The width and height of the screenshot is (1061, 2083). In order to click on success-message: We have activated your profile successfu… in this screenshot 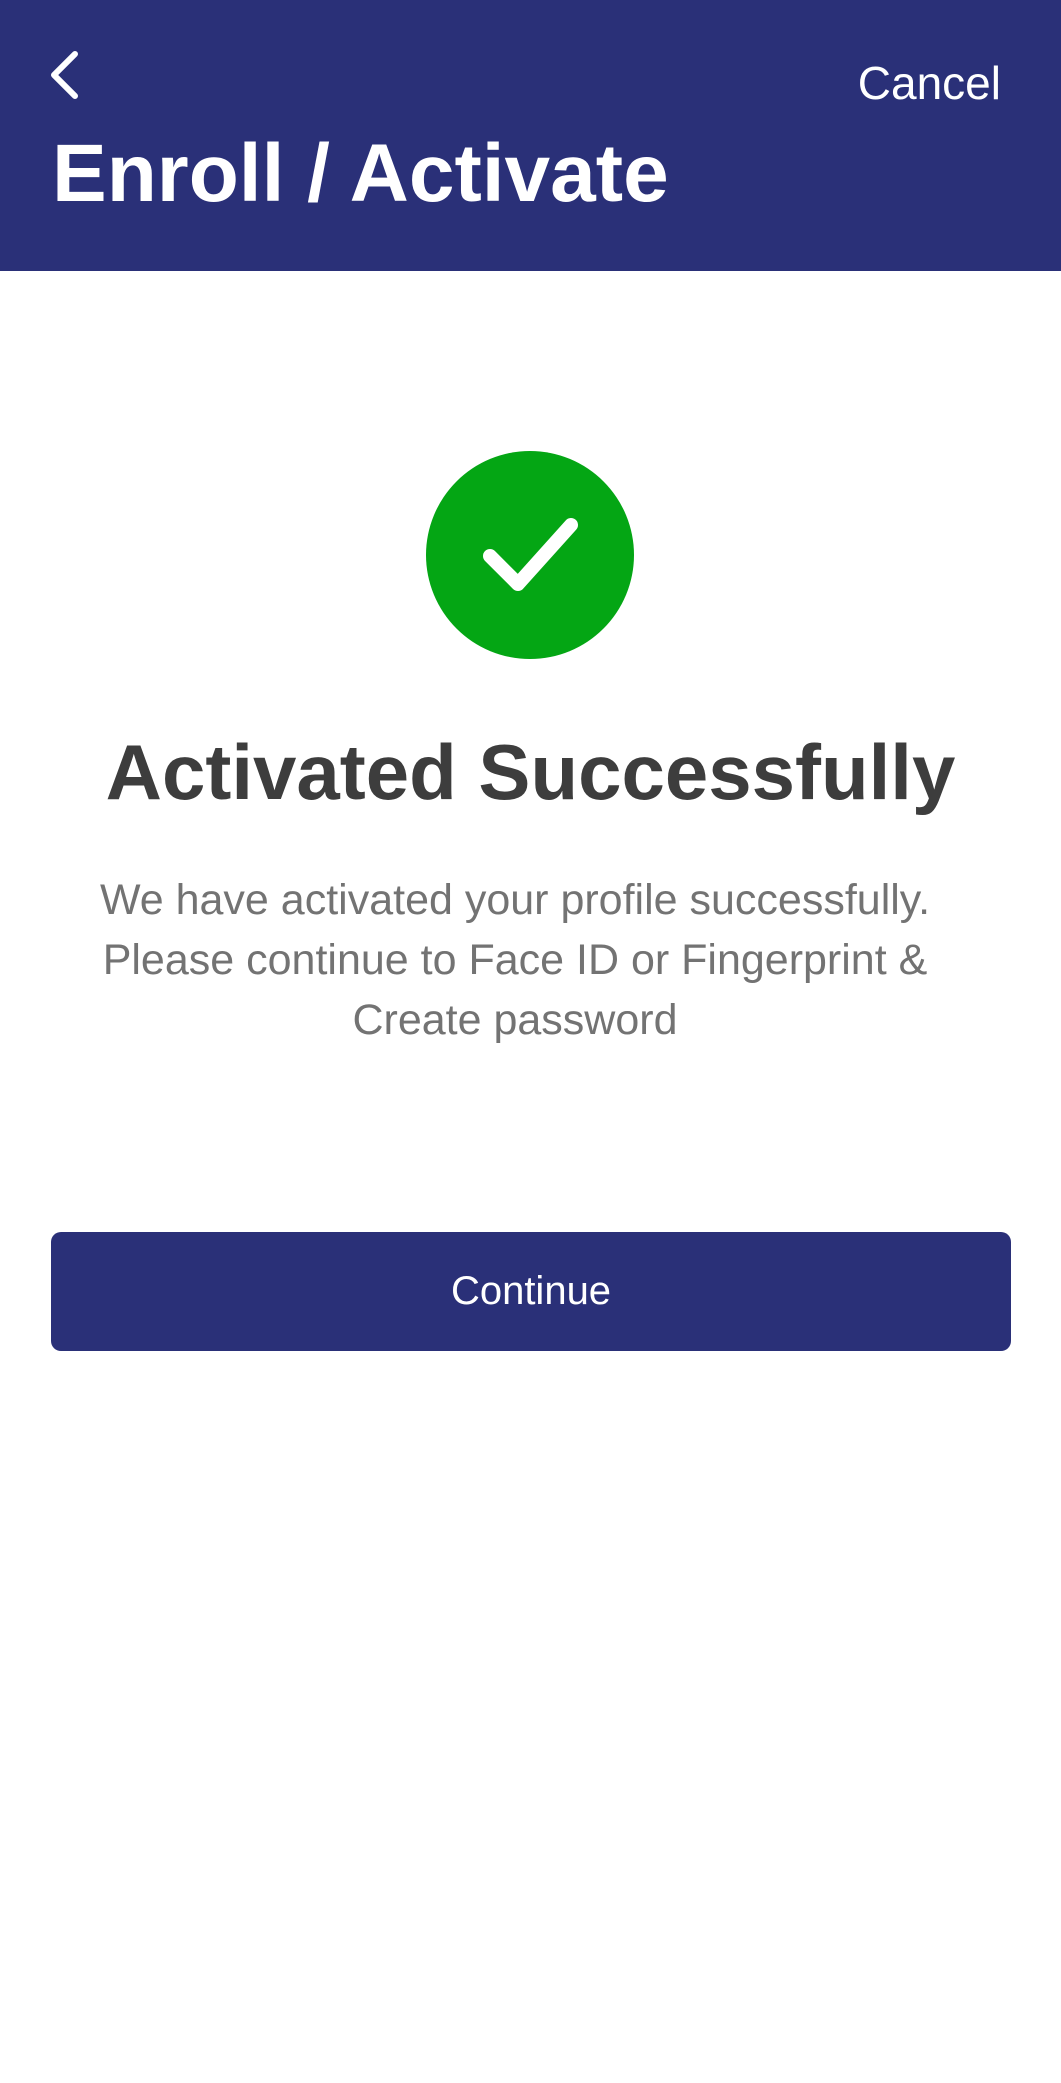, I will do `click(515, 960)`.